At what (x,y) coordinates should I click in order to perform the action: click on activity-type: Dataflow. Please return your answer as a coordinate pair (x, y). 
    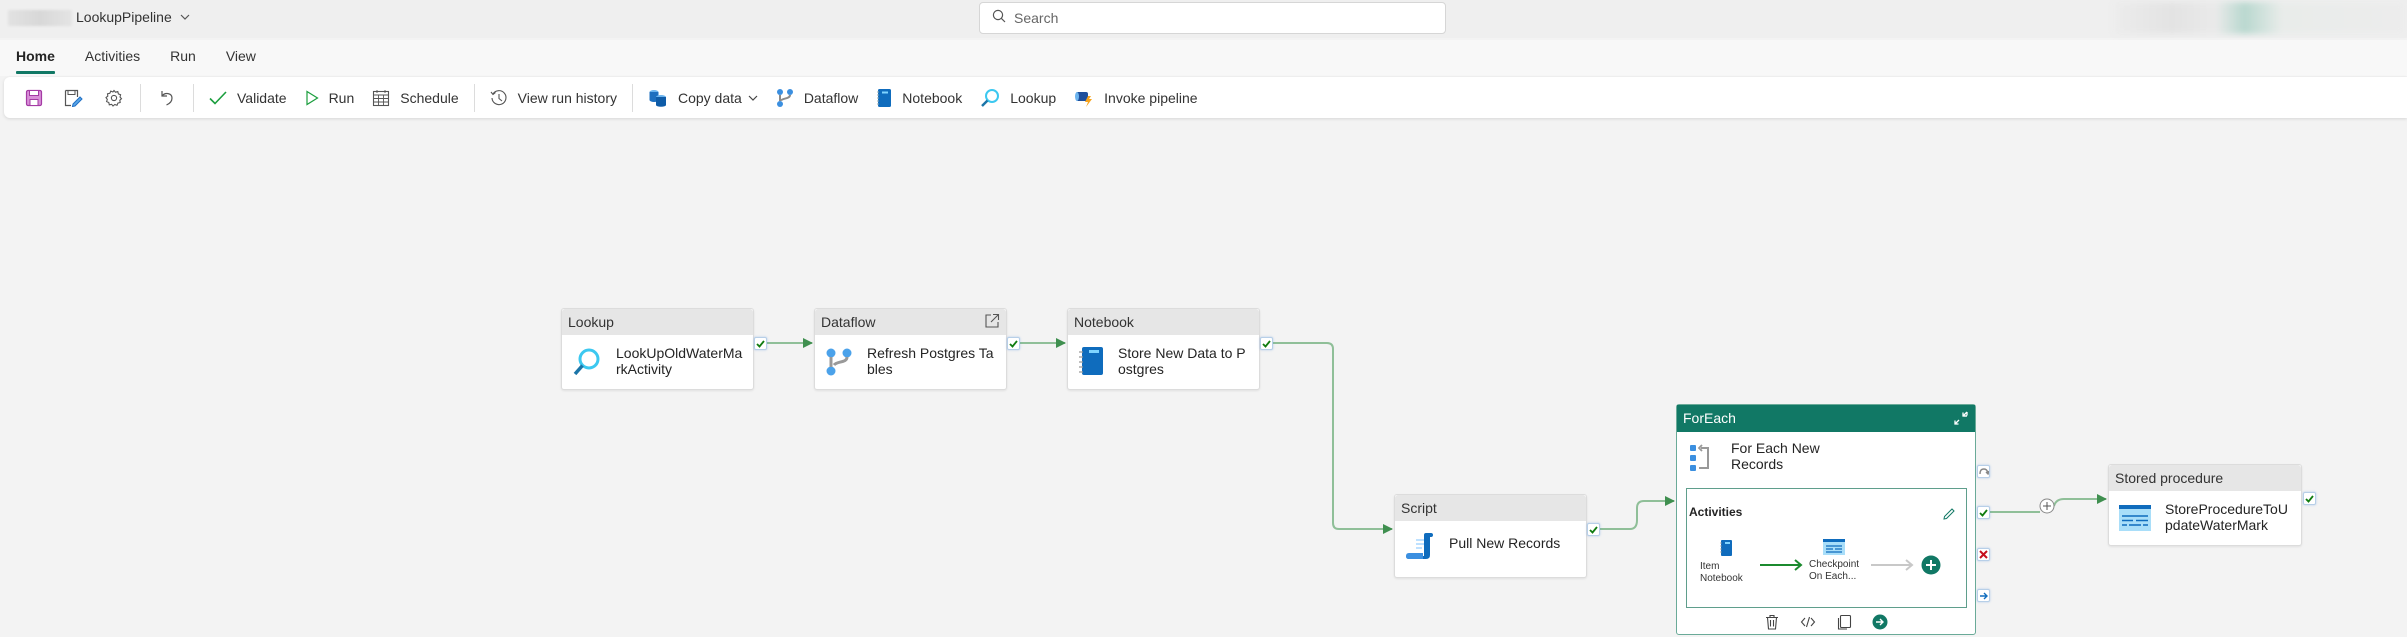
    Looking at the image, I should click on (848, 322).